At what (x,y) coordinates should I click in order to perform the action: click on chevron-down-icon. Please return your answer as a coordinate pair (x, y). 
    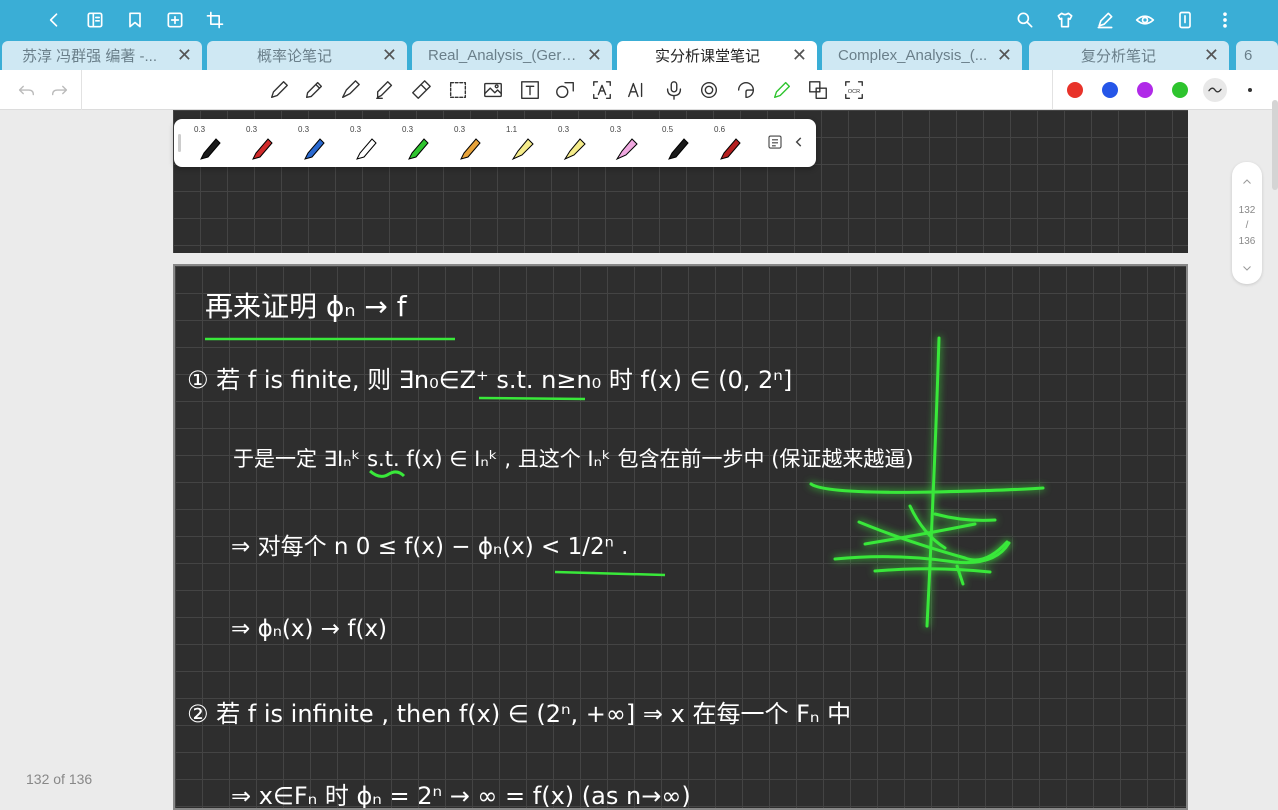
    Looking at the image, I should click on (1247, 269).